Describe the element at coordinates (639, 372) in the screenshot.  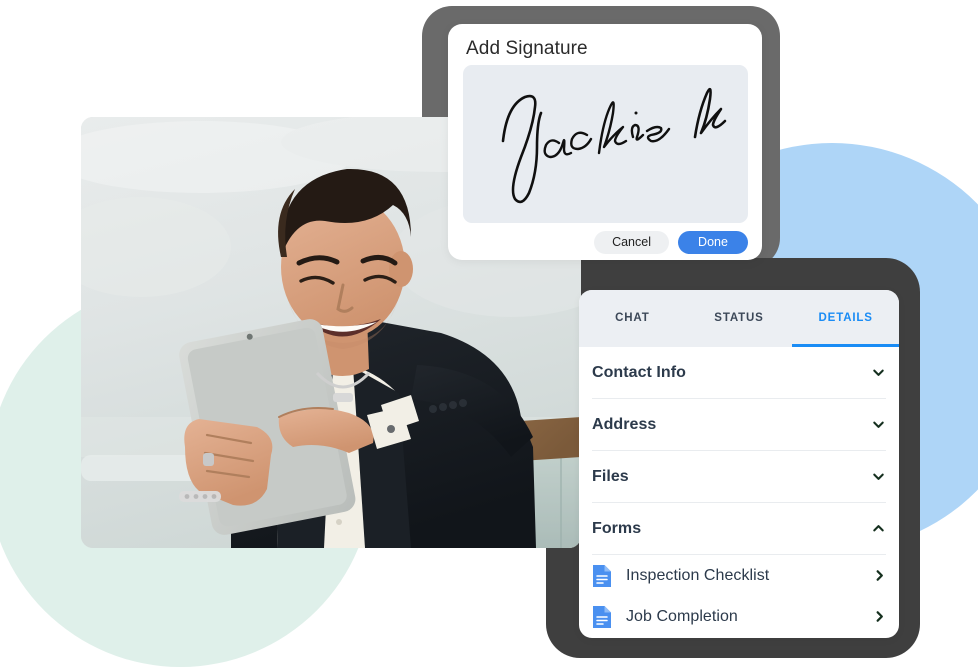
I see `section-label: Contact Info` at that location.